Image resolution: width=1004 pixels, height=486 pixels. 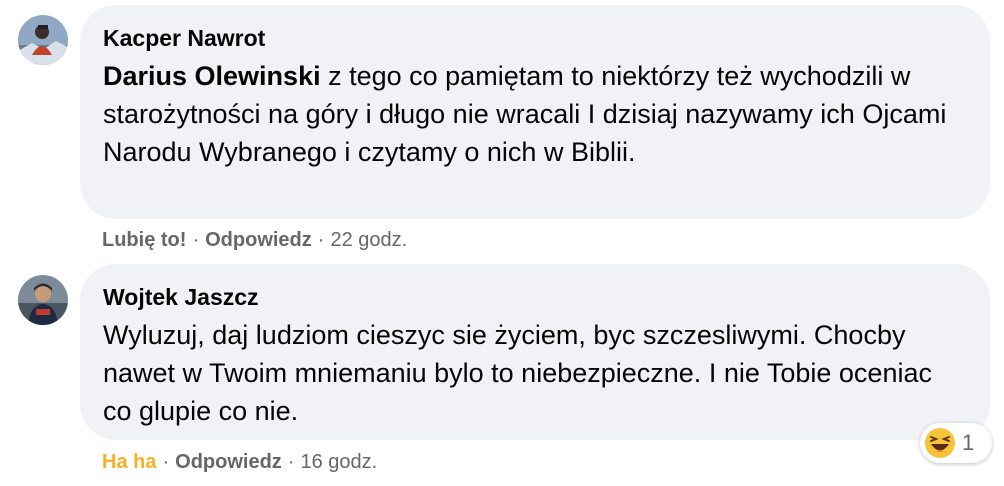 I want to click on mention-link: Darius Olewinski, so click(x=212, y=76).